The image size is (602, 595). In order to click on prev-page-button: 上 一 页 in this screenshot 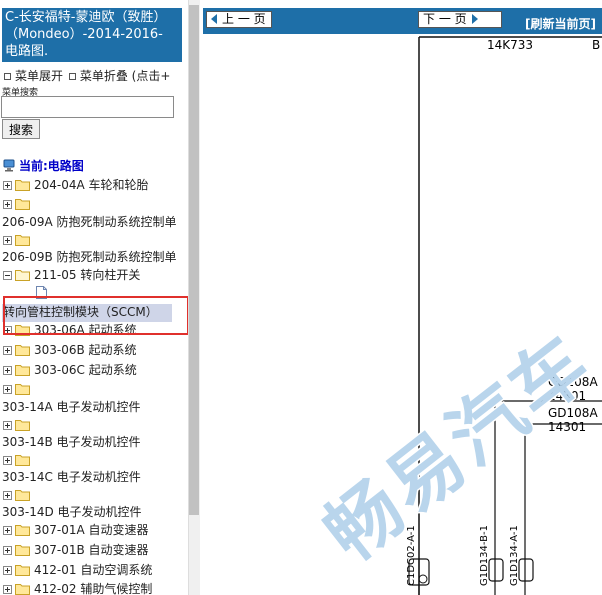, I will do `click(239, 19)`.